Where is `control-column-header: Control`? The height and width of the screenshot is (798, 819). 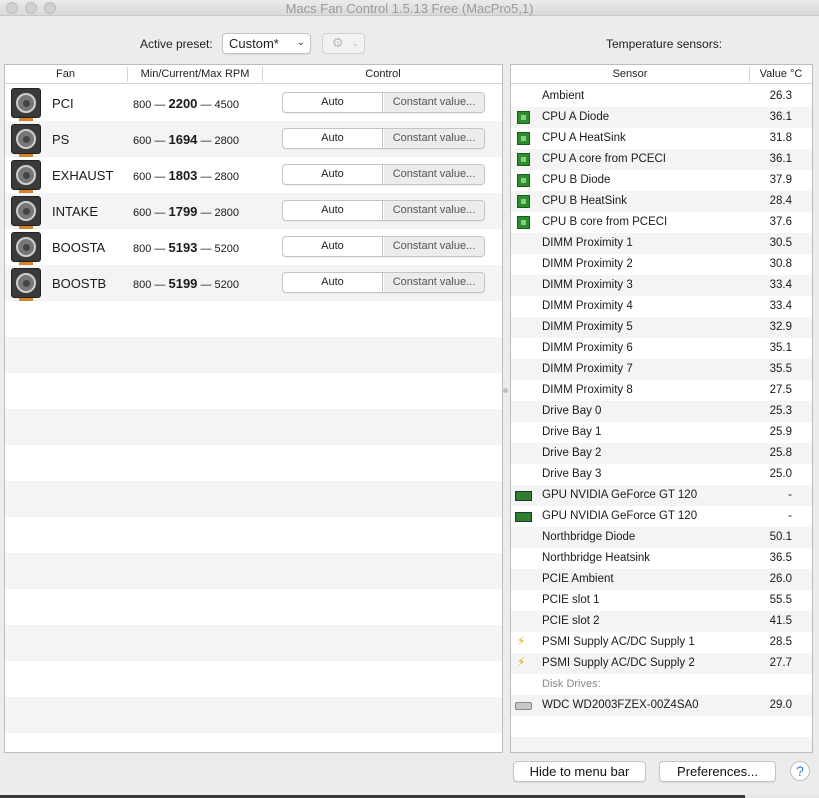
control-column-header: Control is located at coordinates (382, 74).